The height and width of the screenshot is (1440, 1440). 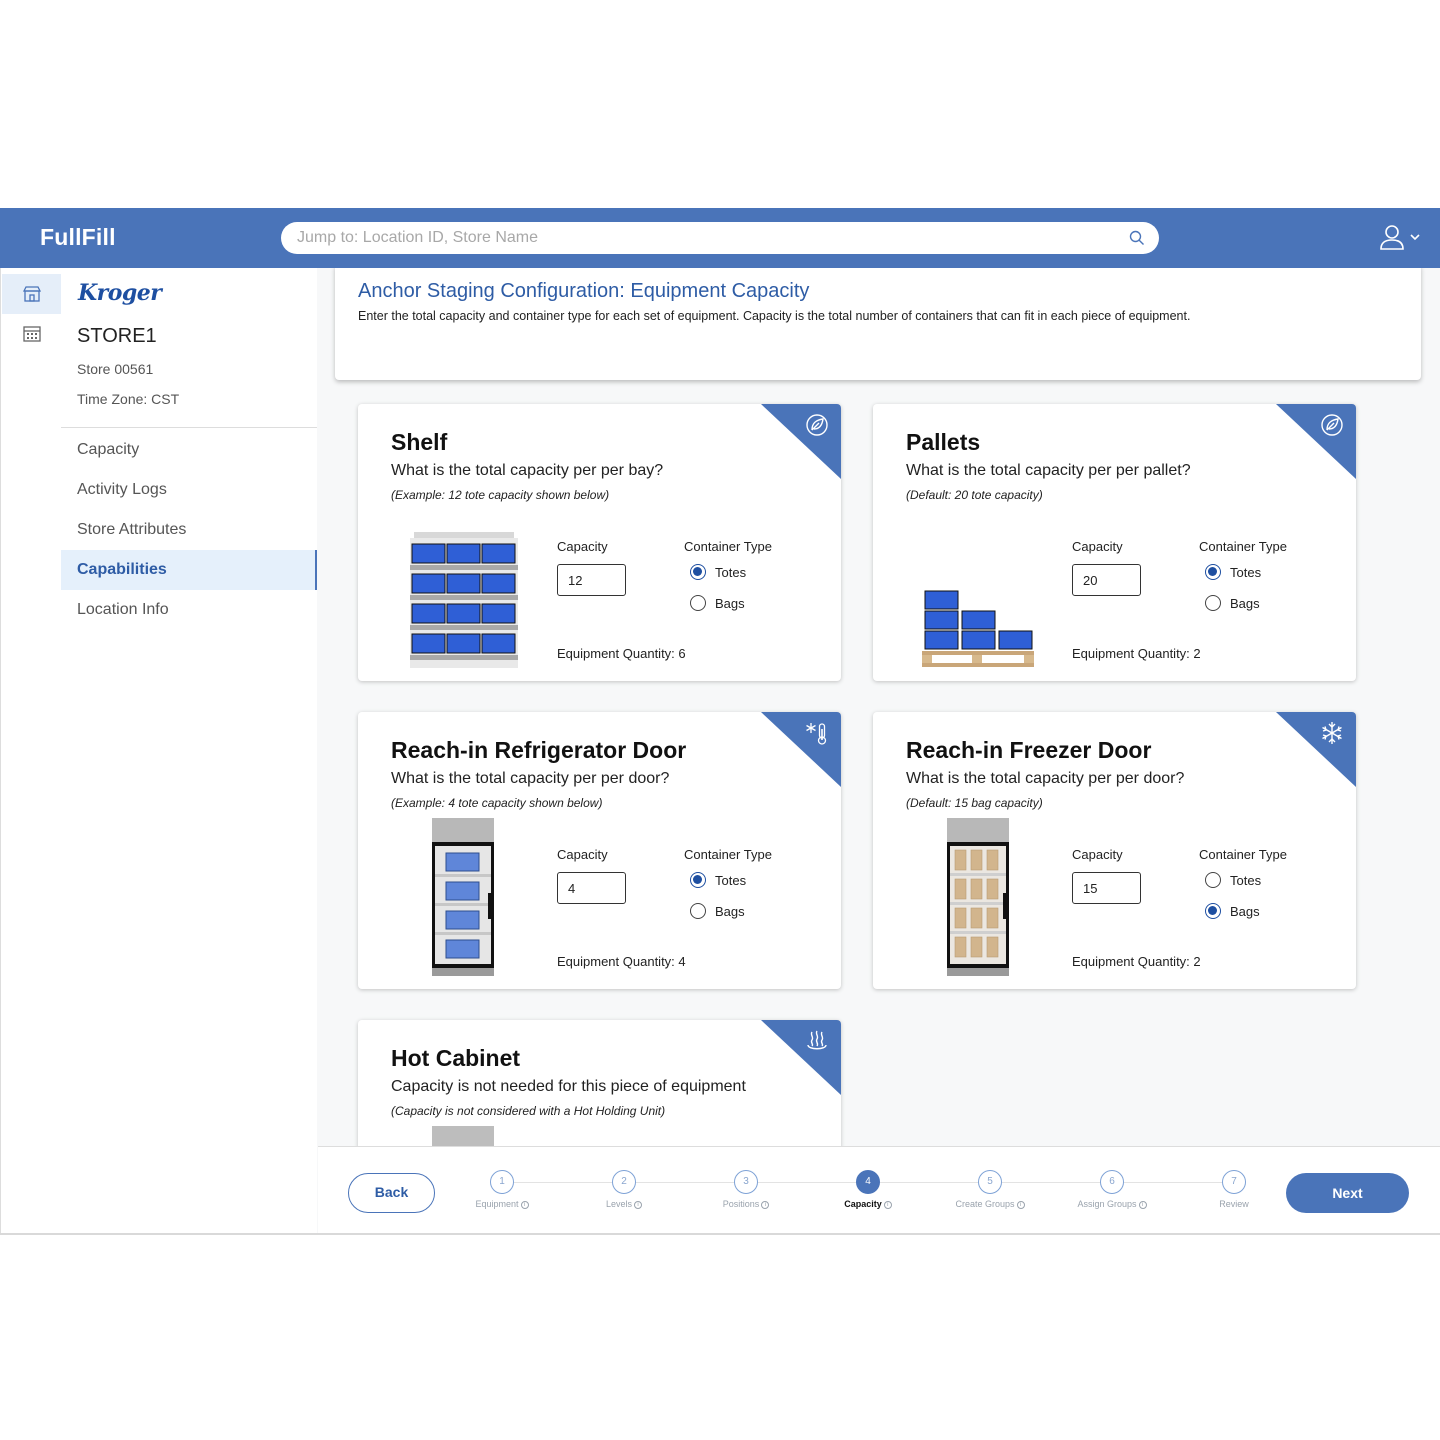 What do you see at coordinates (1234, 1189) in the screenshot?
I see `step-review: 7 Review` at bounding box center [1234, 1189].